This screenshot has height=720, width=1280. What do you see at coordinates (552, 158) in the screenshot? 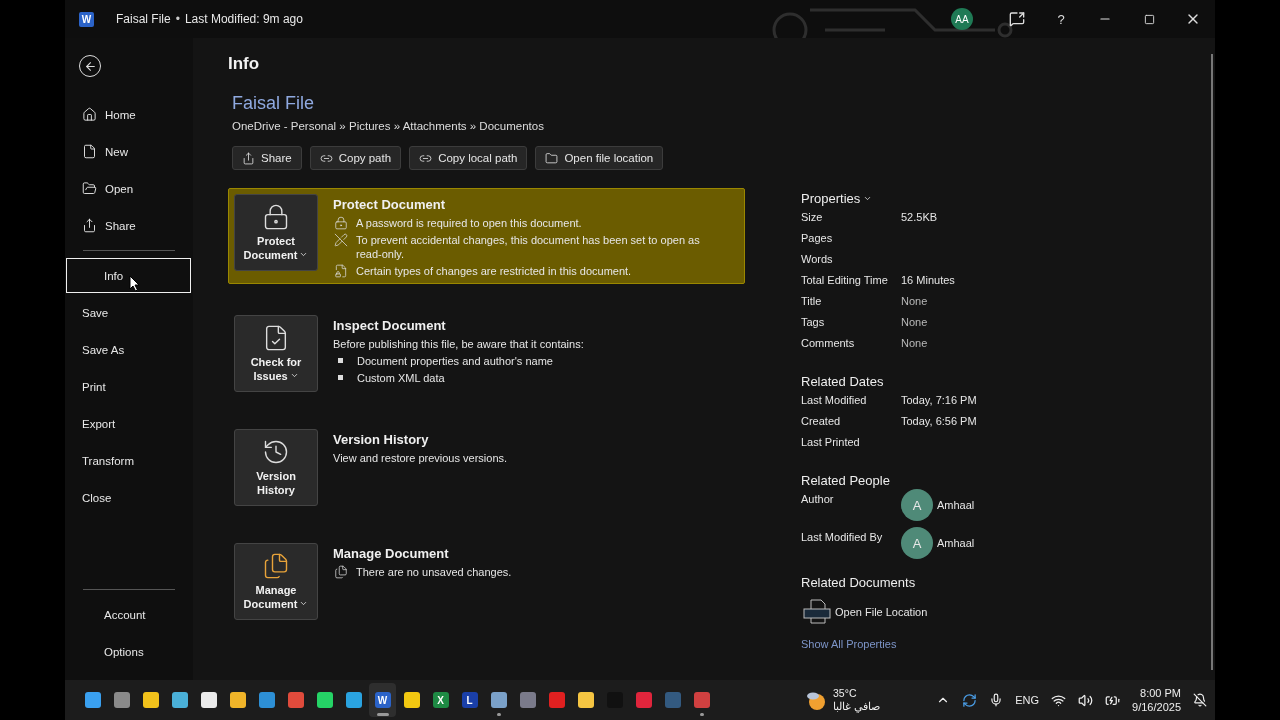
I see `folder-icon` at bounding box center [552, 158].